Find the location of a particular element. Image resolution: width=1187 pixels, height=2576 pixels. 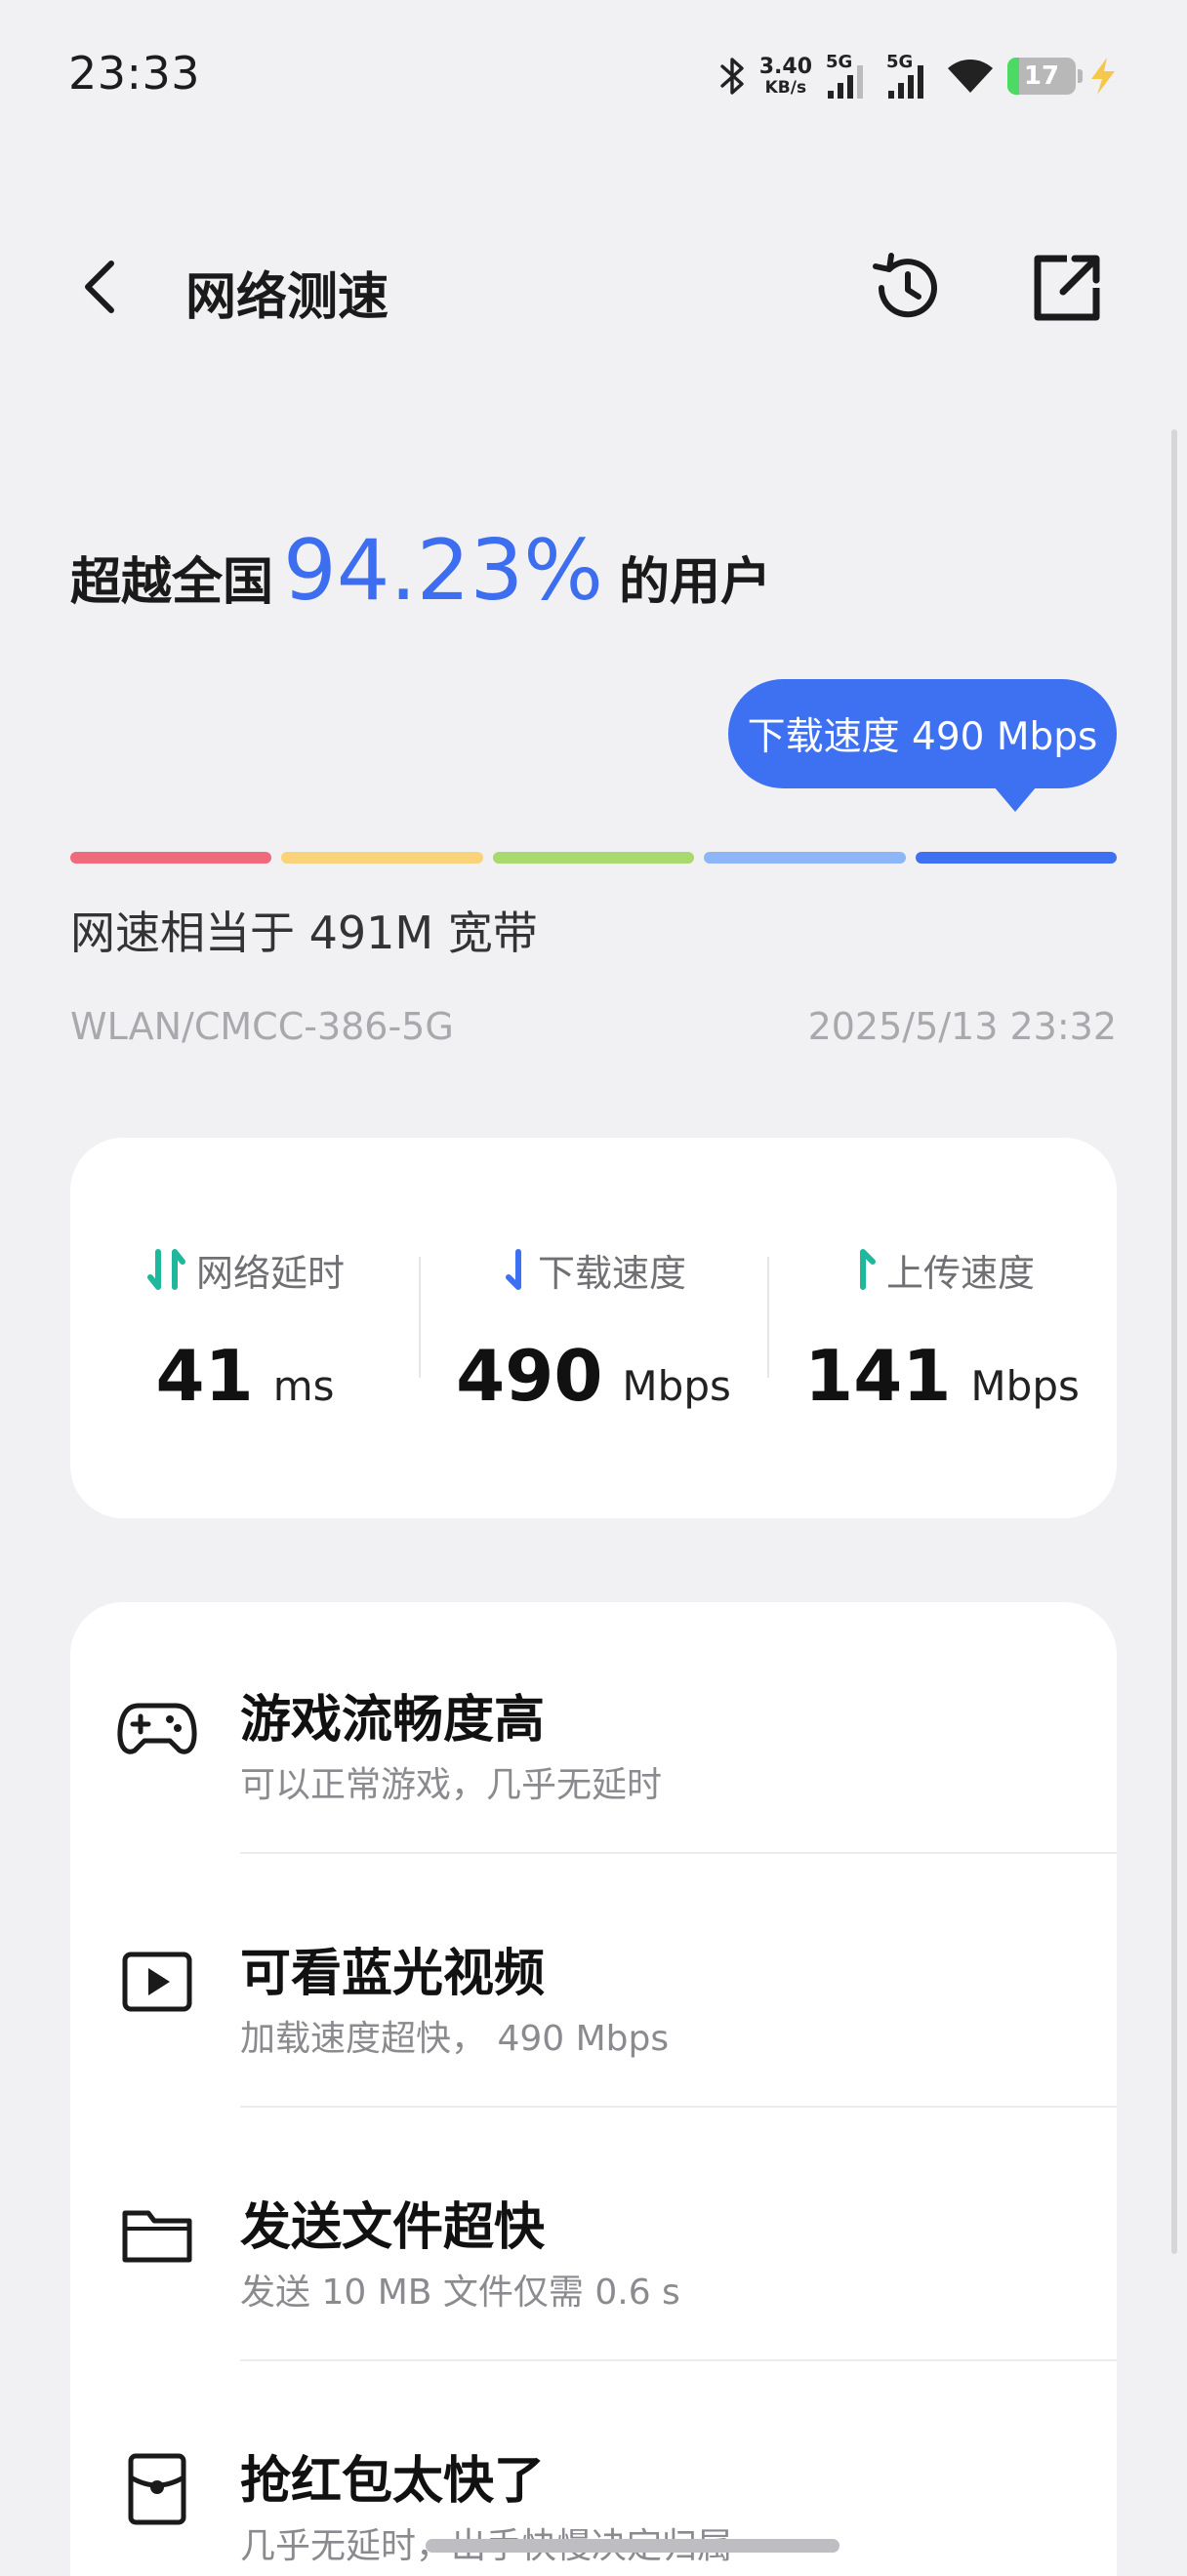

list-item-description: 可以正常游戏，几乎无延时 is located at coordinates (451, 1785).